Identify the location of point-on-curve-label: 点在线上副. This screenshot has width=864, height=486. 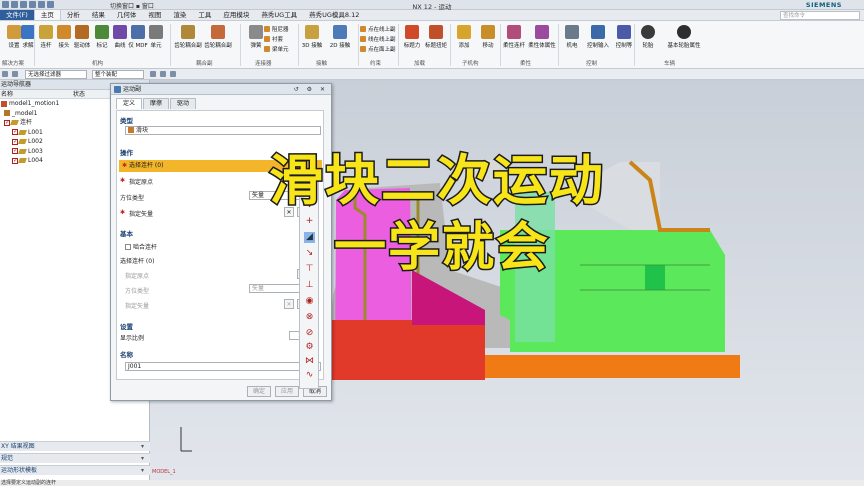
(382, 30).